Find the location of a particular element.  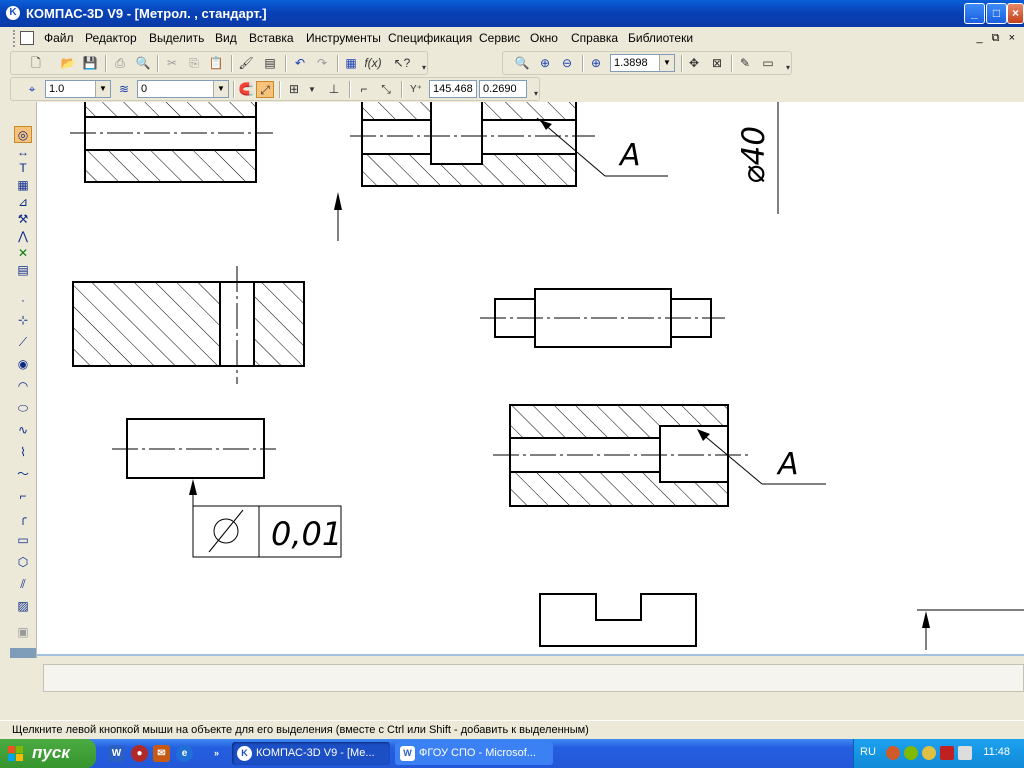

tray-antivirus-icon is located at coordinates (947, 753).